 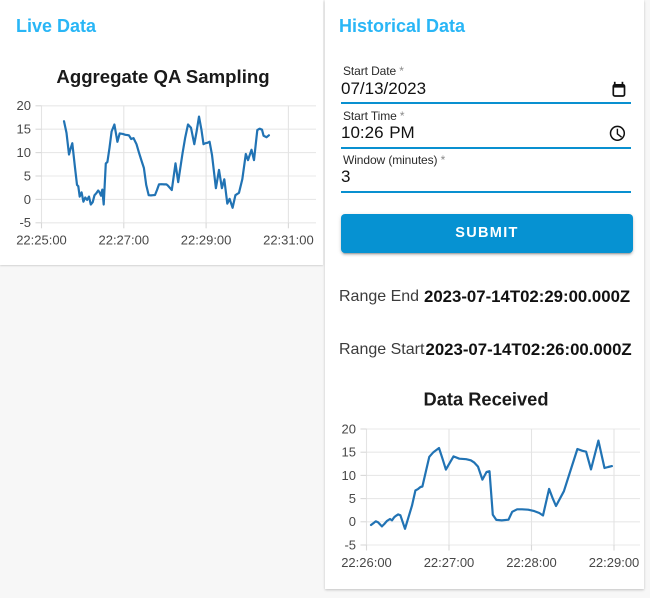 What do you see at coordinates (486, 399) in the screenshot?
I see `svg-text: Data Received` at bounding box center [486, 399].